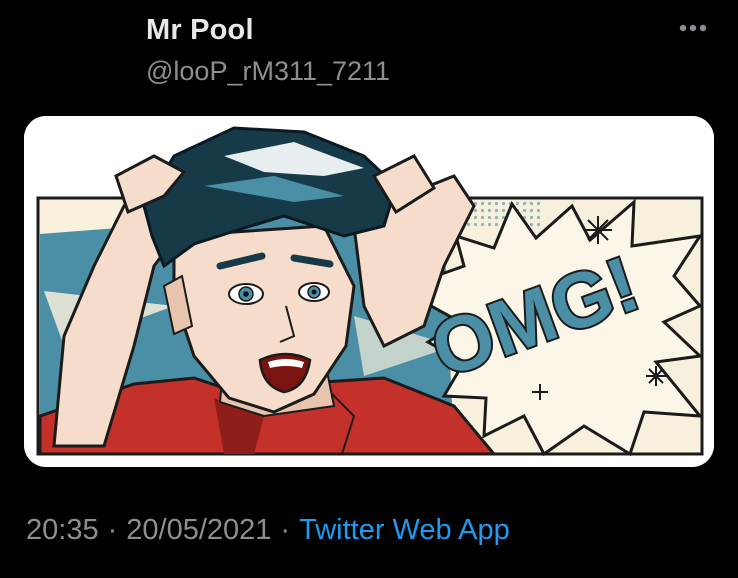 This screenshot has height=578, width=738. I want to click on tweet-time: 20:35, so click(62, 530).